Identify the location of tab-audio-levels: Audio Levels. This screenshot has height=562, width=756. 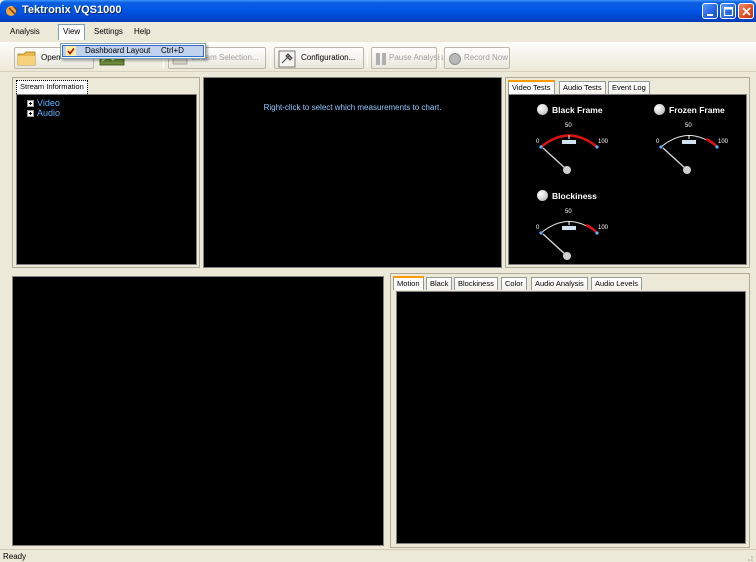
(616, 283).